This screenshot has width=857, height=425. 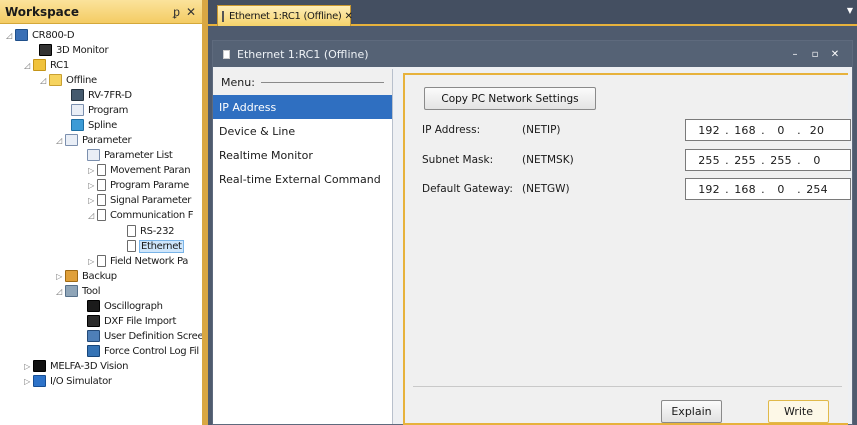 I want to click on tree-item-force-control-log: Force Control Log Fil, so click(x=143, y=351).